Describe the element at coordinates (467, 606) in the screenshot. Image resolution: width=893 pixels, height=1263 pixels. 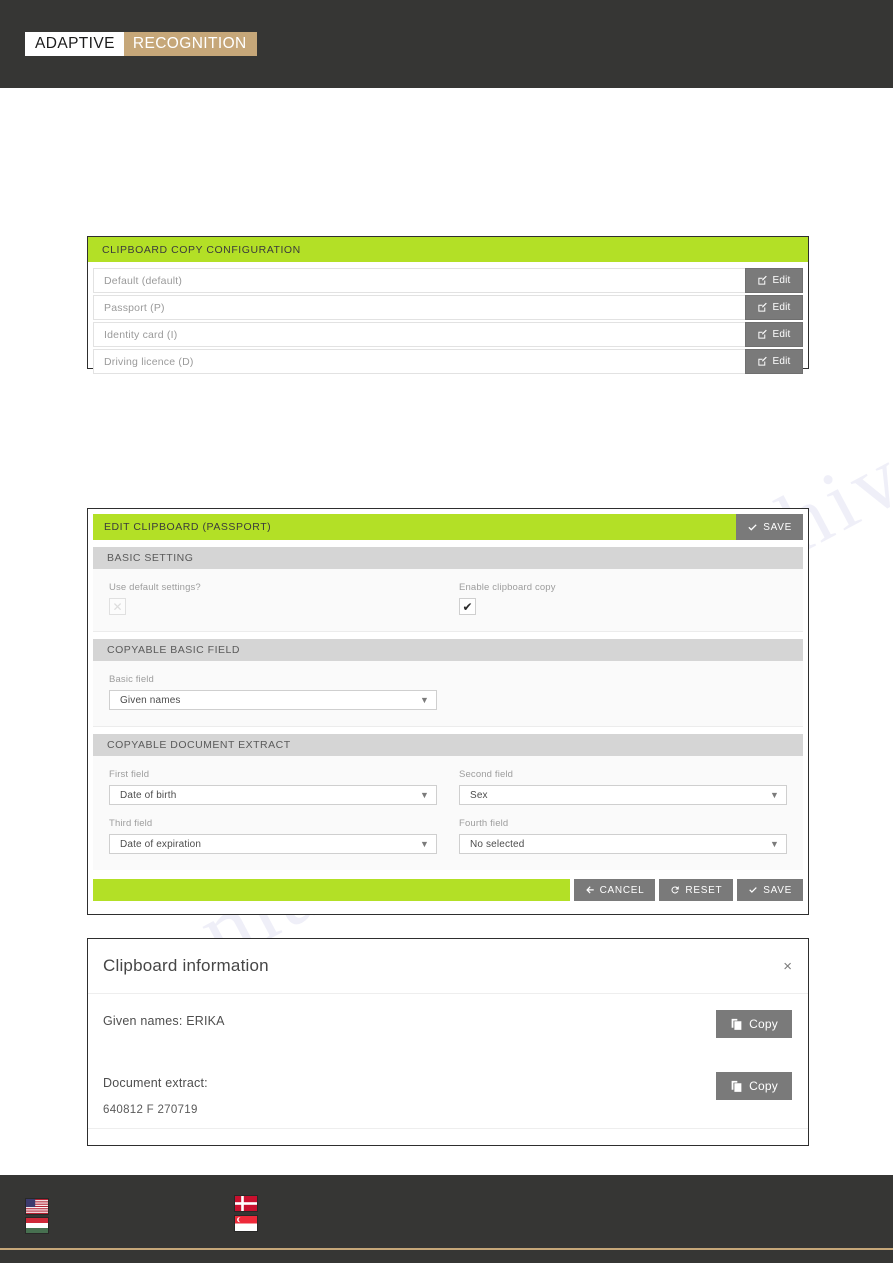
I see `enable-clipboard-copy-checkbox: ✔` at that location.